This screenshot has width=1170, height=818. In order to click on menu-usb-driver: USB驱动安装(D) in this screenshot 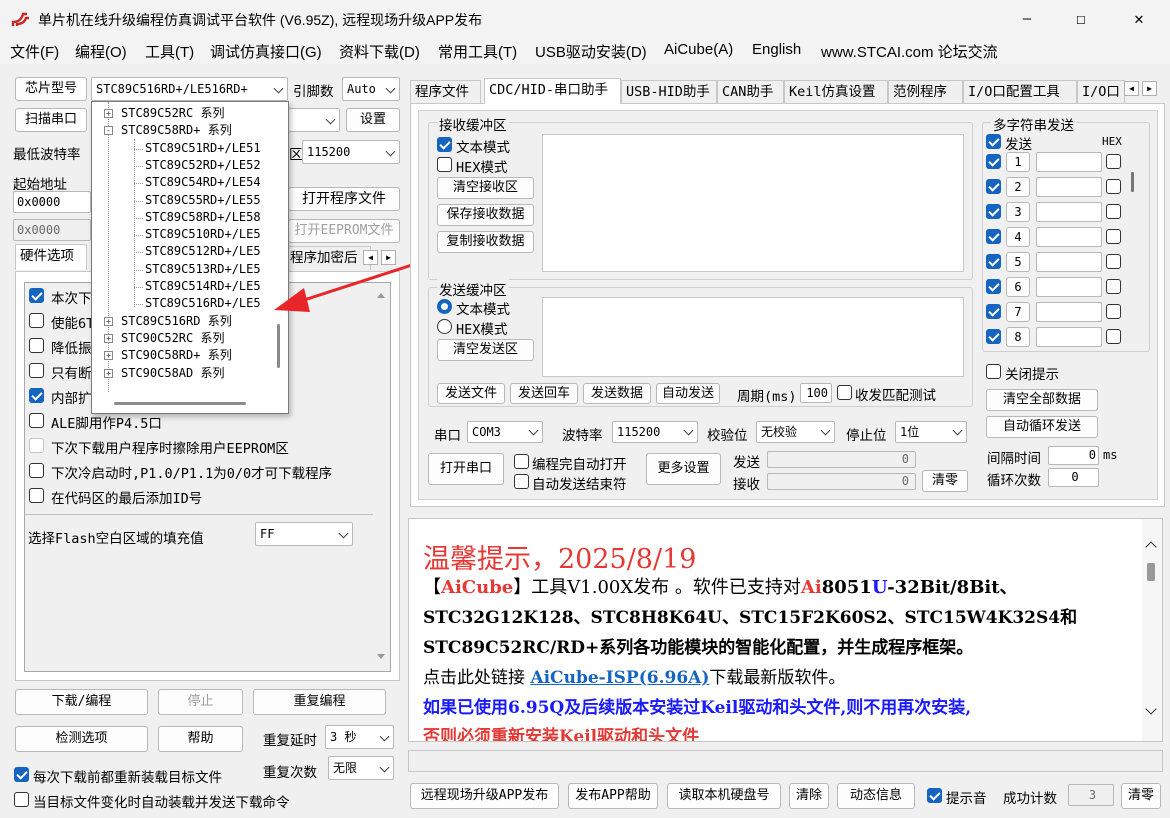, I will do `click(591, 51)`.